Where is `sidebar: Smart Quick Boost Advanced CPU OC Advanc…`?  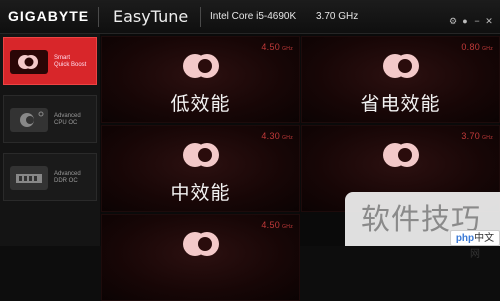 sidebar: Smart Quick Boost Advanced CPU OC Advanc… is located at coordinates (50, 140).